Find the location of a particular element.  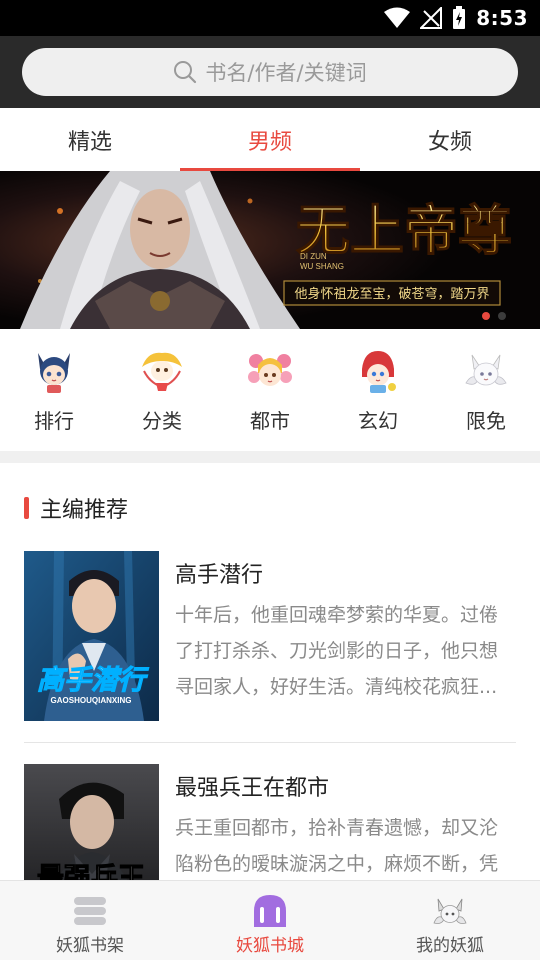

bottom-nav-label: 我的妖狐 is located at coordinates (450, 946).